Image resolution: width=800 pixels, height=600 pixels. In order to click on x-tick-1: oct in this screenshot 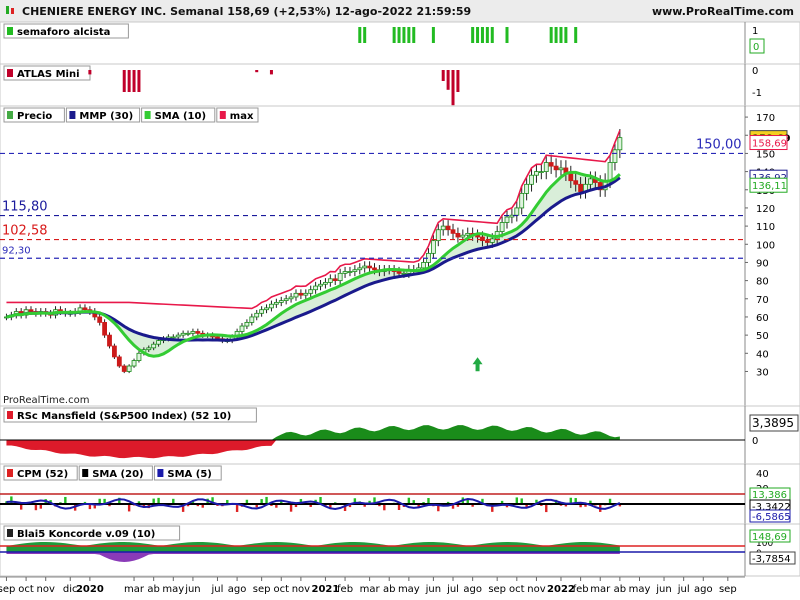, I will do `click(26, 589)`.